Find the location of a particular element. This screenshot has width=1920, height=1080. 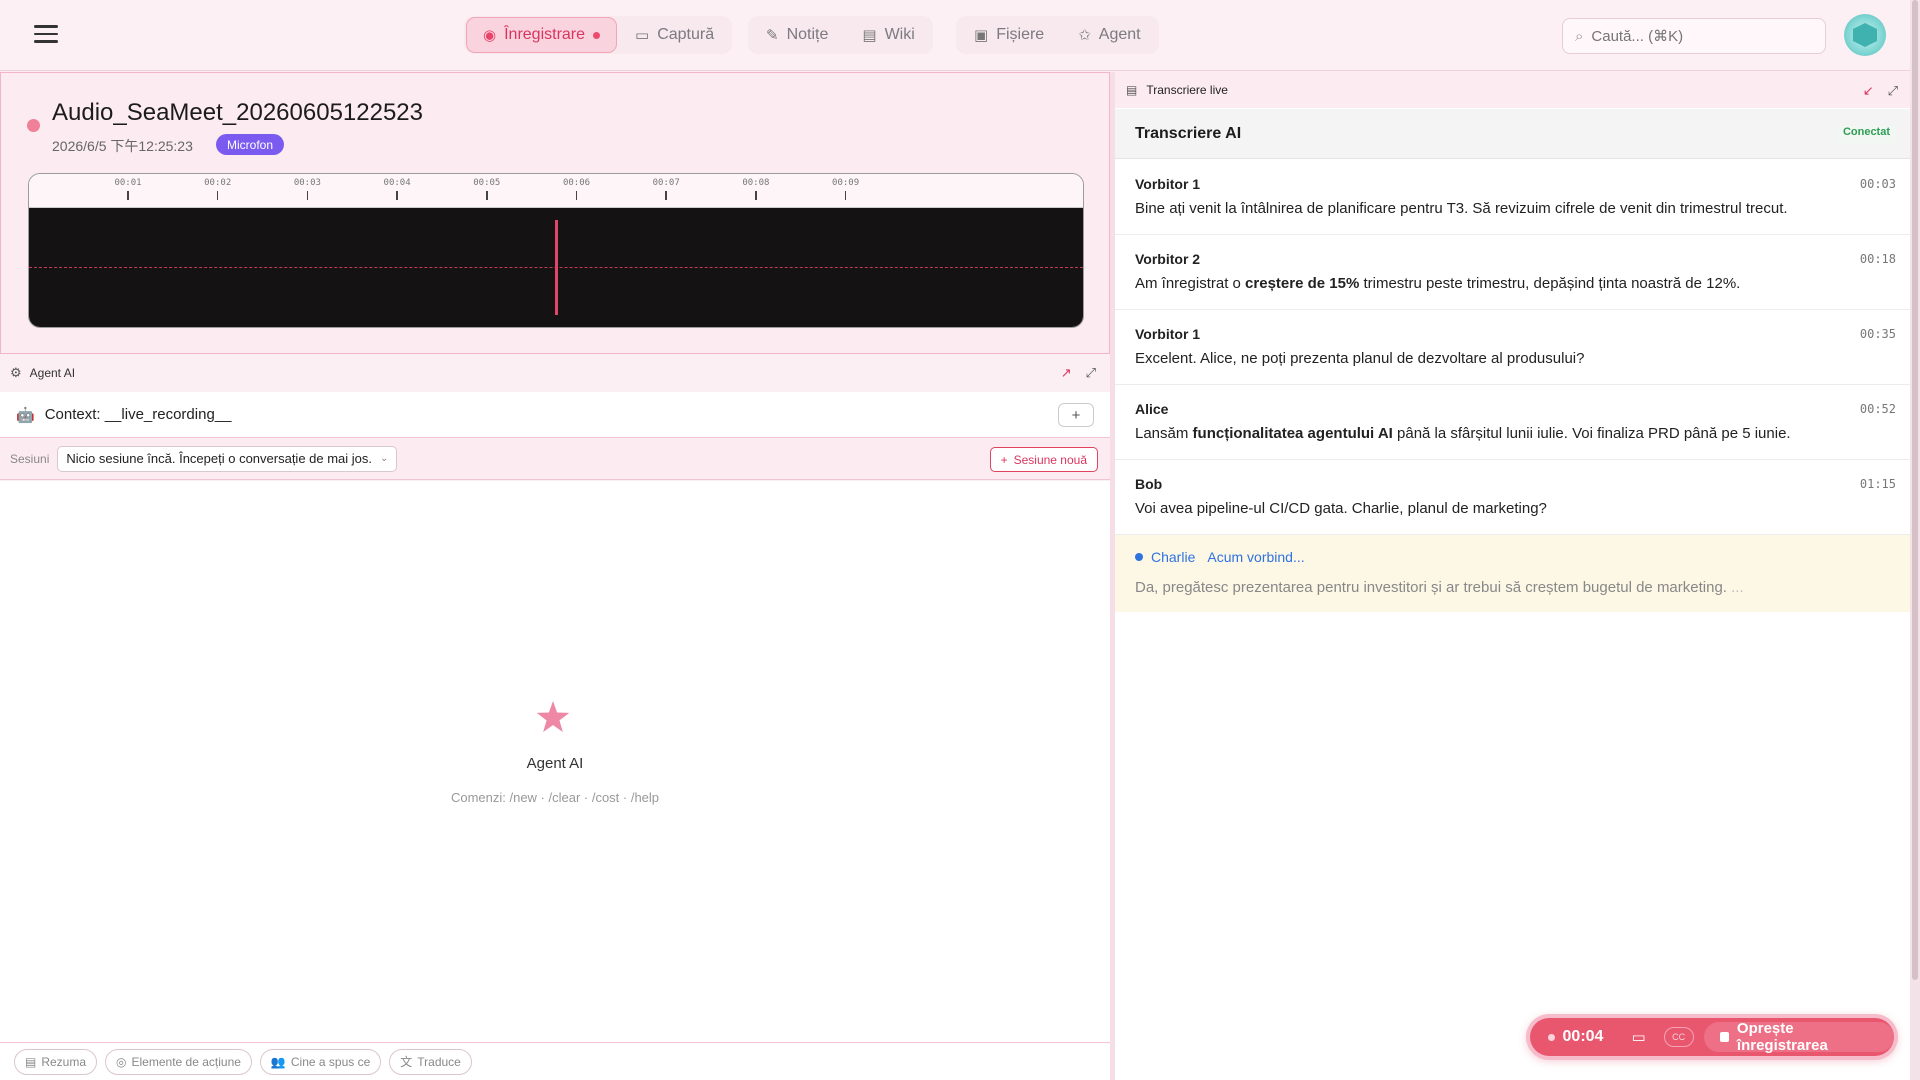

plus-icon: + is located at coordinates (1004, 459).